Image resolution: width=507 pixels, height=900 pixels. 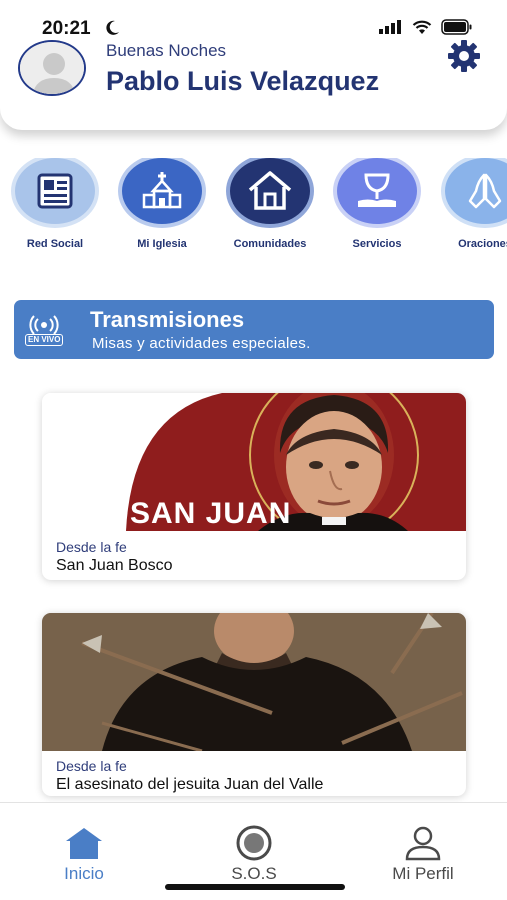 I want to click on home-community-icon, so click(x=270, y=190).